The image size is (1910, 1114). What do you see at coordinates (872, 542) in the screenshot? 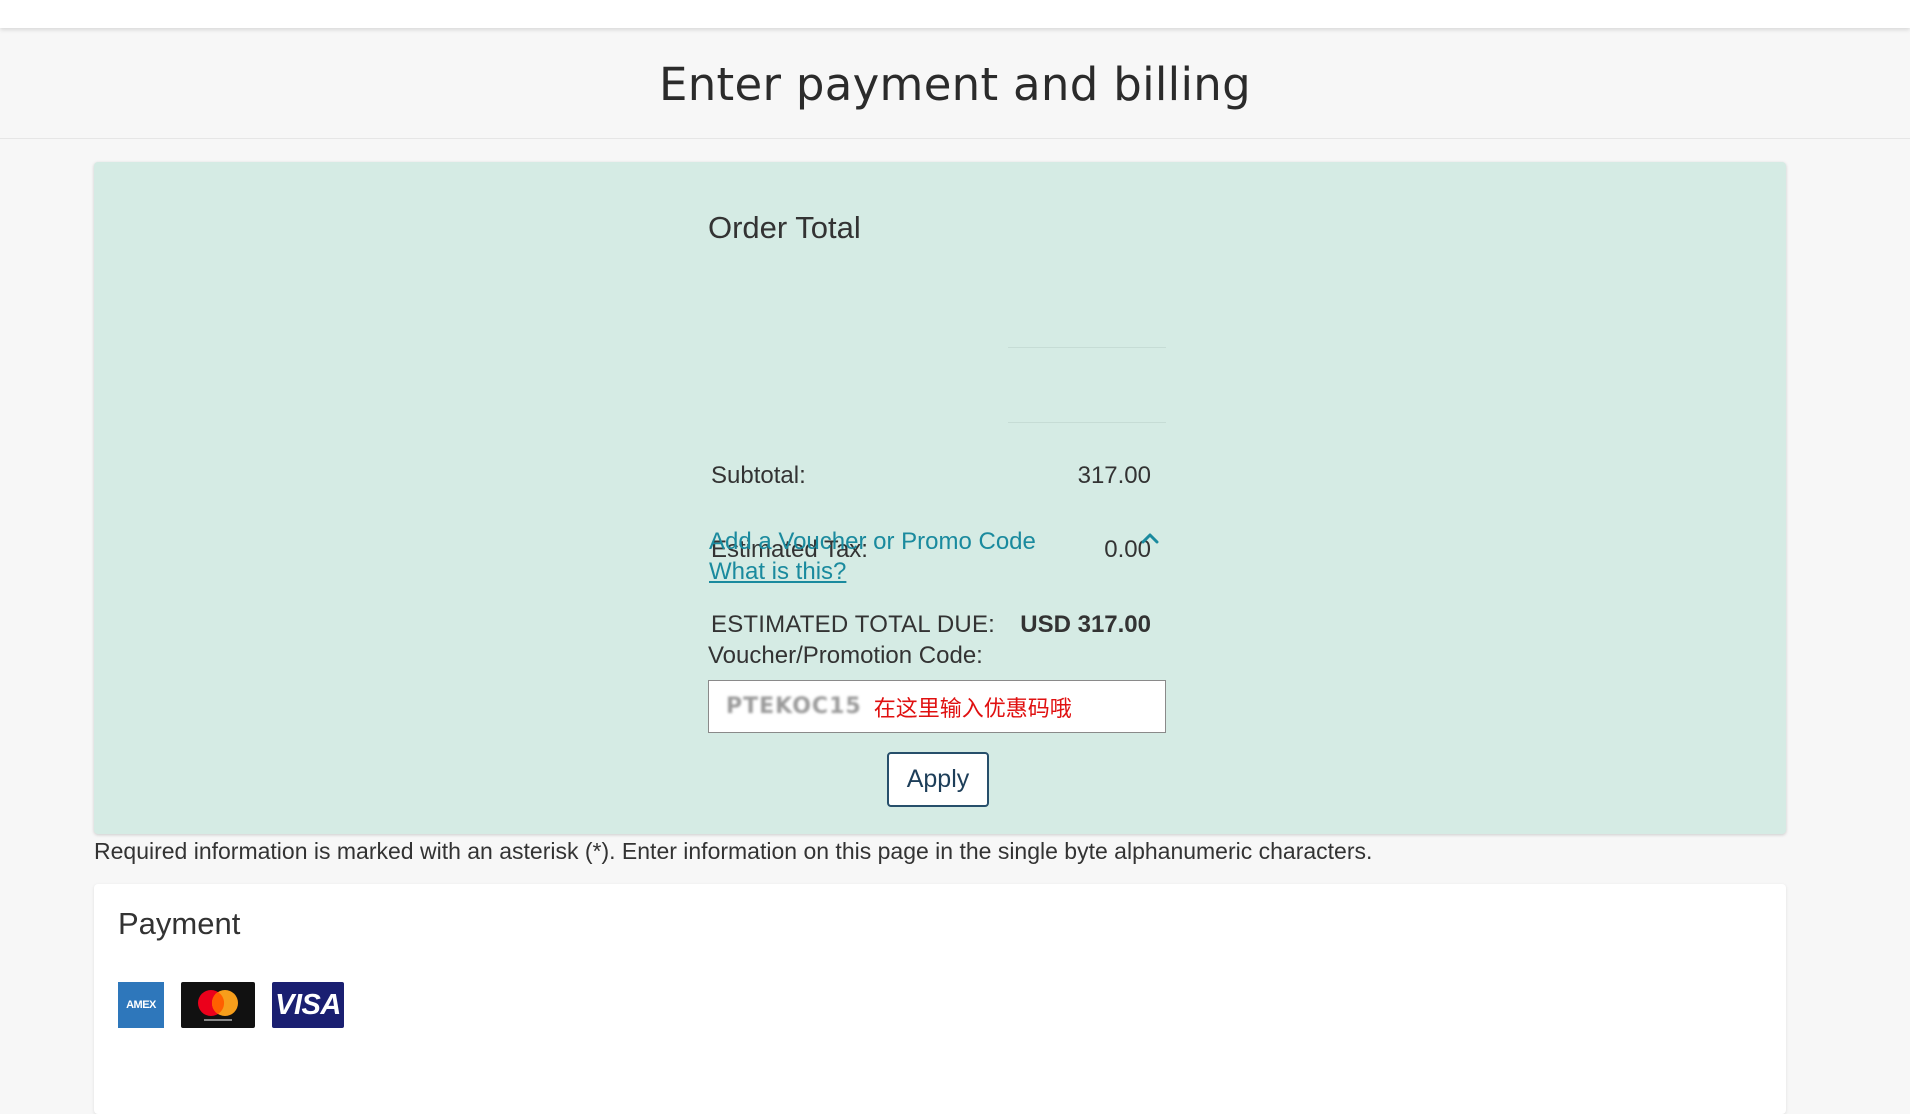
I see `voucher-toggle-link: Add a Voucher or Promo Code` at bounding box center [872, 542].